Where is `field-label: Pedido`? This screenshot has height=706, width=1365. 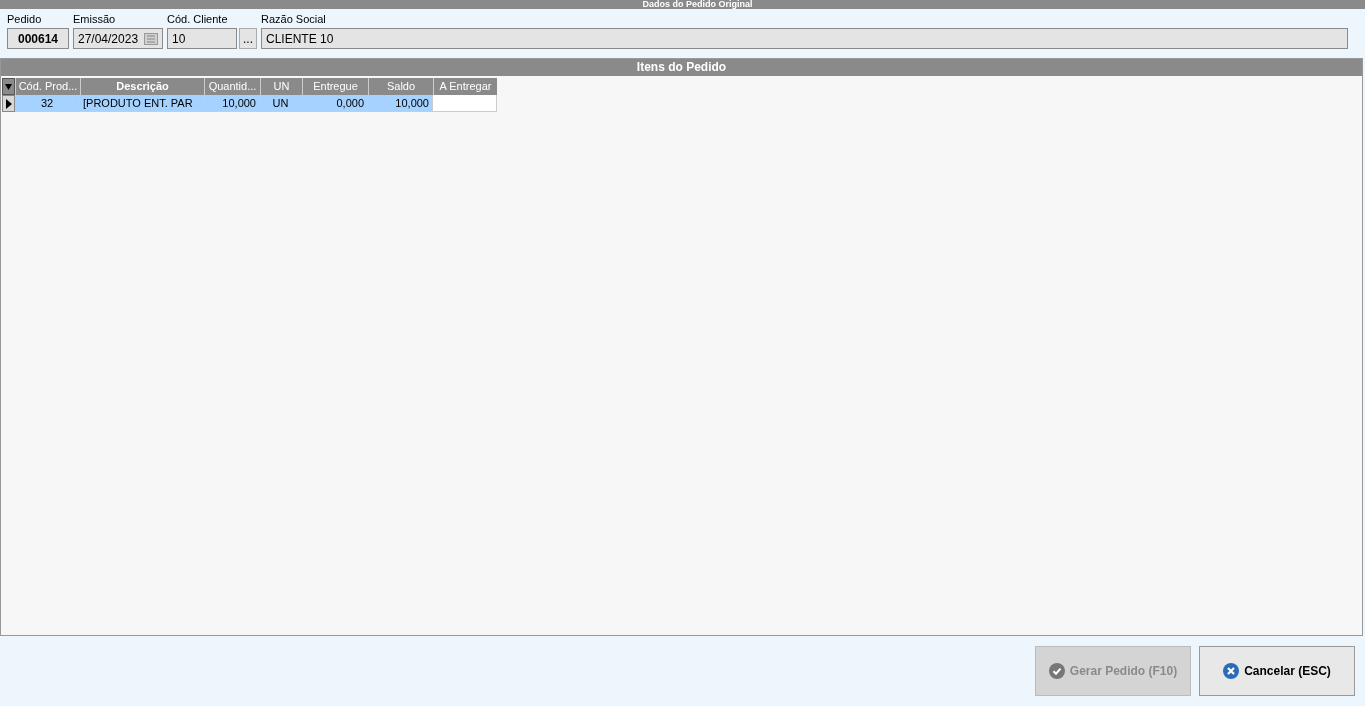 field-label: Pedido is located at coordinates (25, 19).